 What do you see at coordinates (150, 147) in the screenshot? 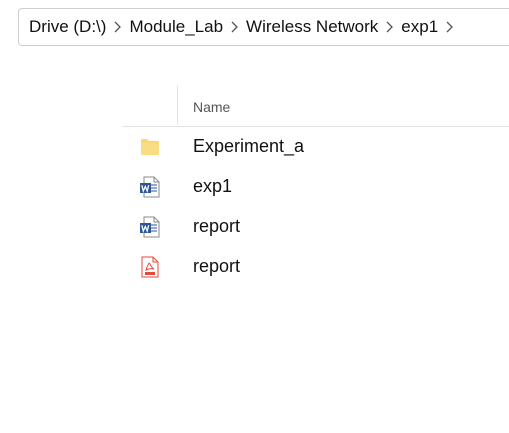
I see `folder-icon` at bounding box center [150, 147].